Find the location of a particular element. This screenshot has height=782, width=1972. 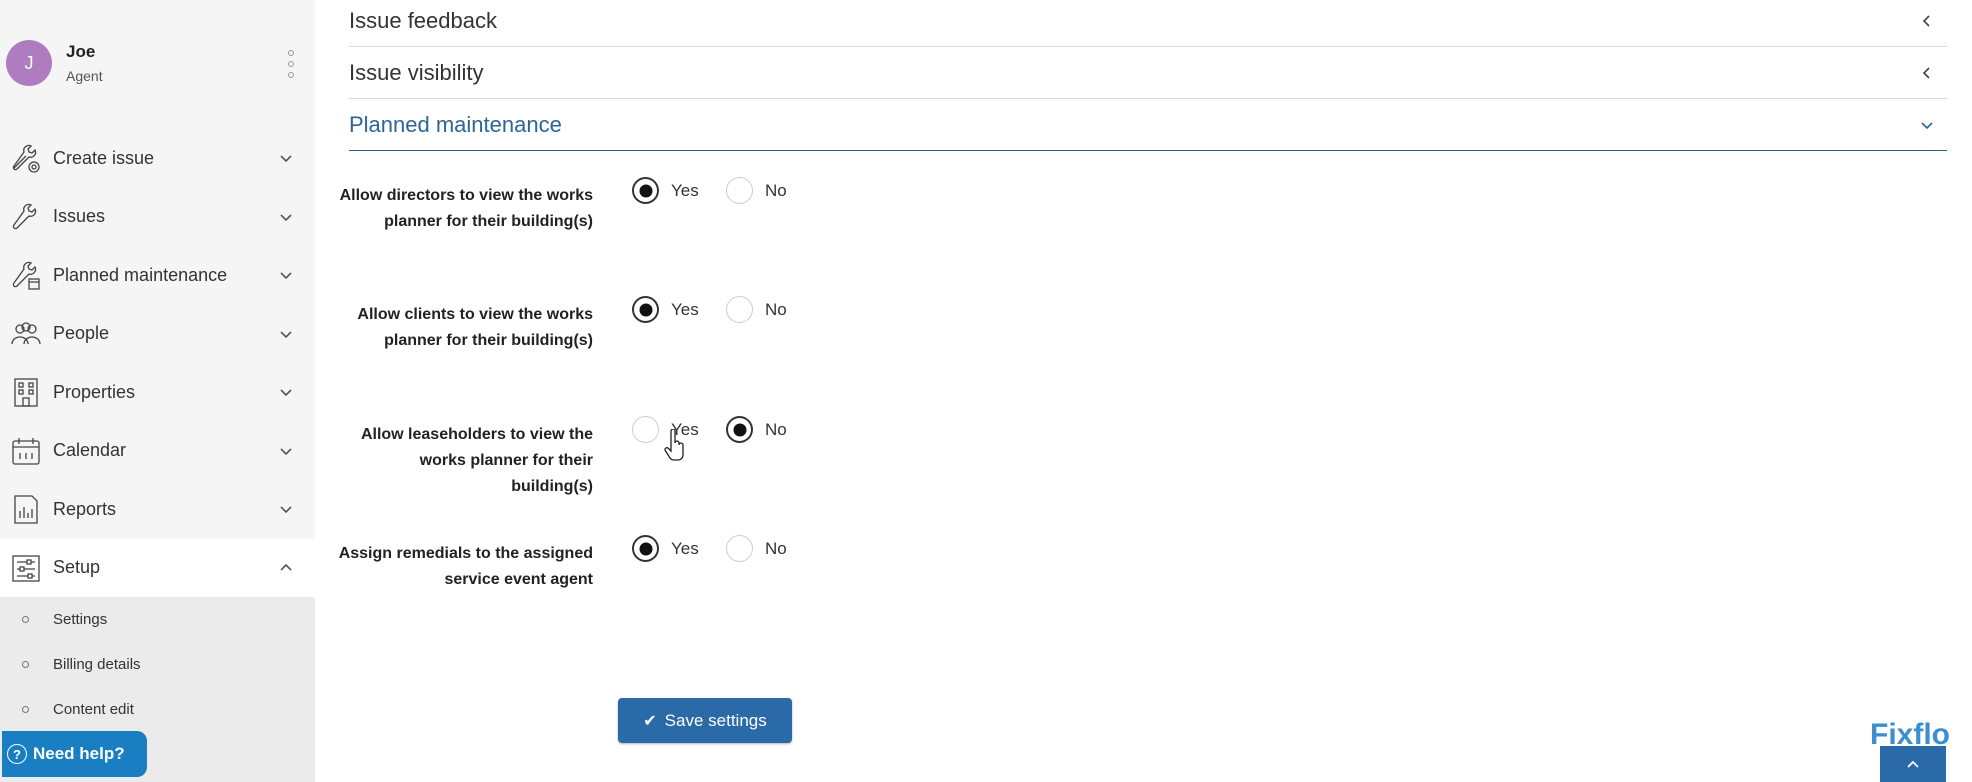

user-profile: J Joe Agent is located at coordinates (157, 63).